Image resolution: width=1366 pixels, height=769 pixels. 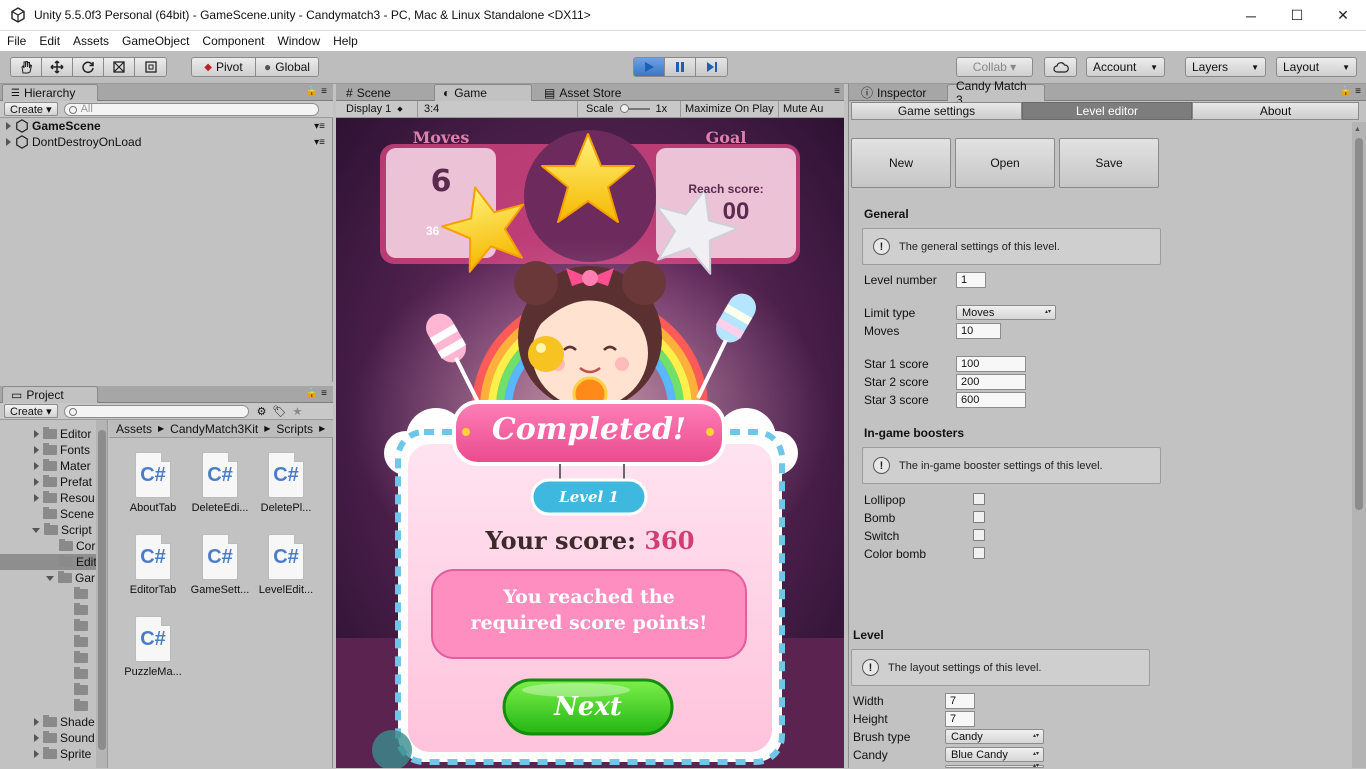 I want to click on brush-type-dropdown: Candy, so click(x=994, y=736).